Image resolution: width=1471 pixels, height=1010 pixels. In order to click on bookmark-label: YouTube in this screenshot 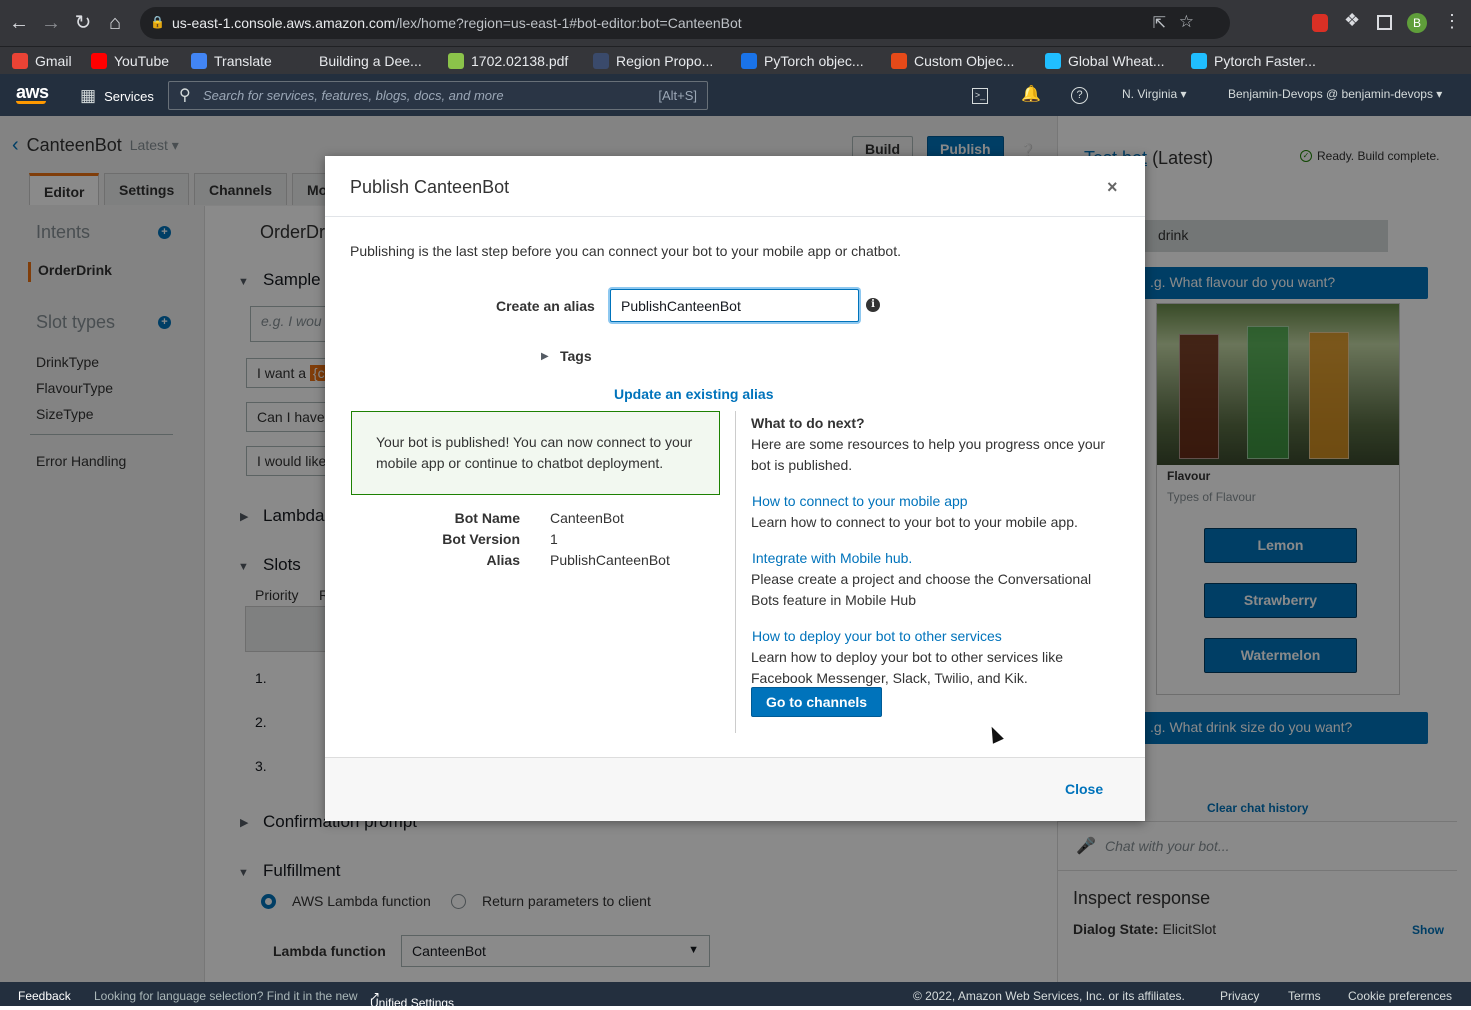, I will do `click(142, 61)`.